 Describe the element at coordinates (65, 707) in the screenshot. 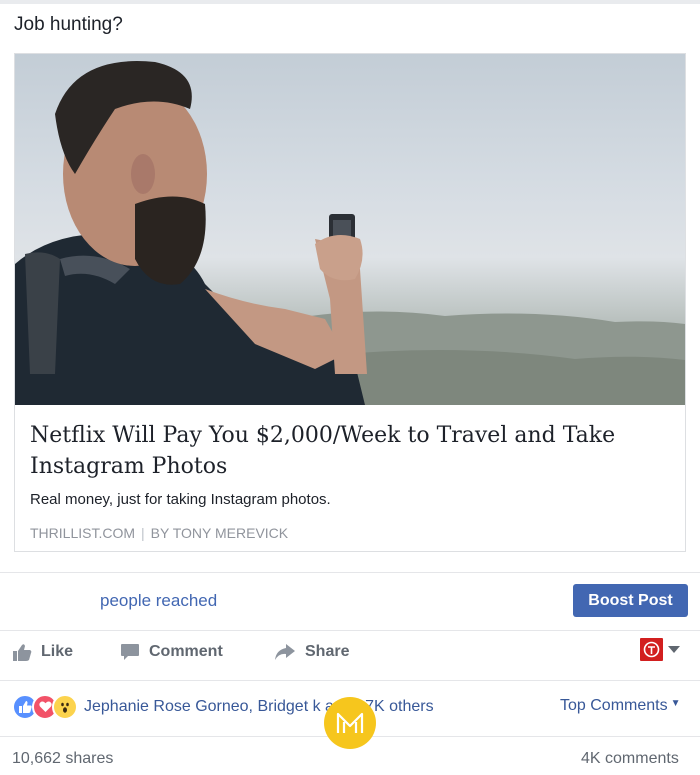

I see `wow-reaction-icon` at that location.